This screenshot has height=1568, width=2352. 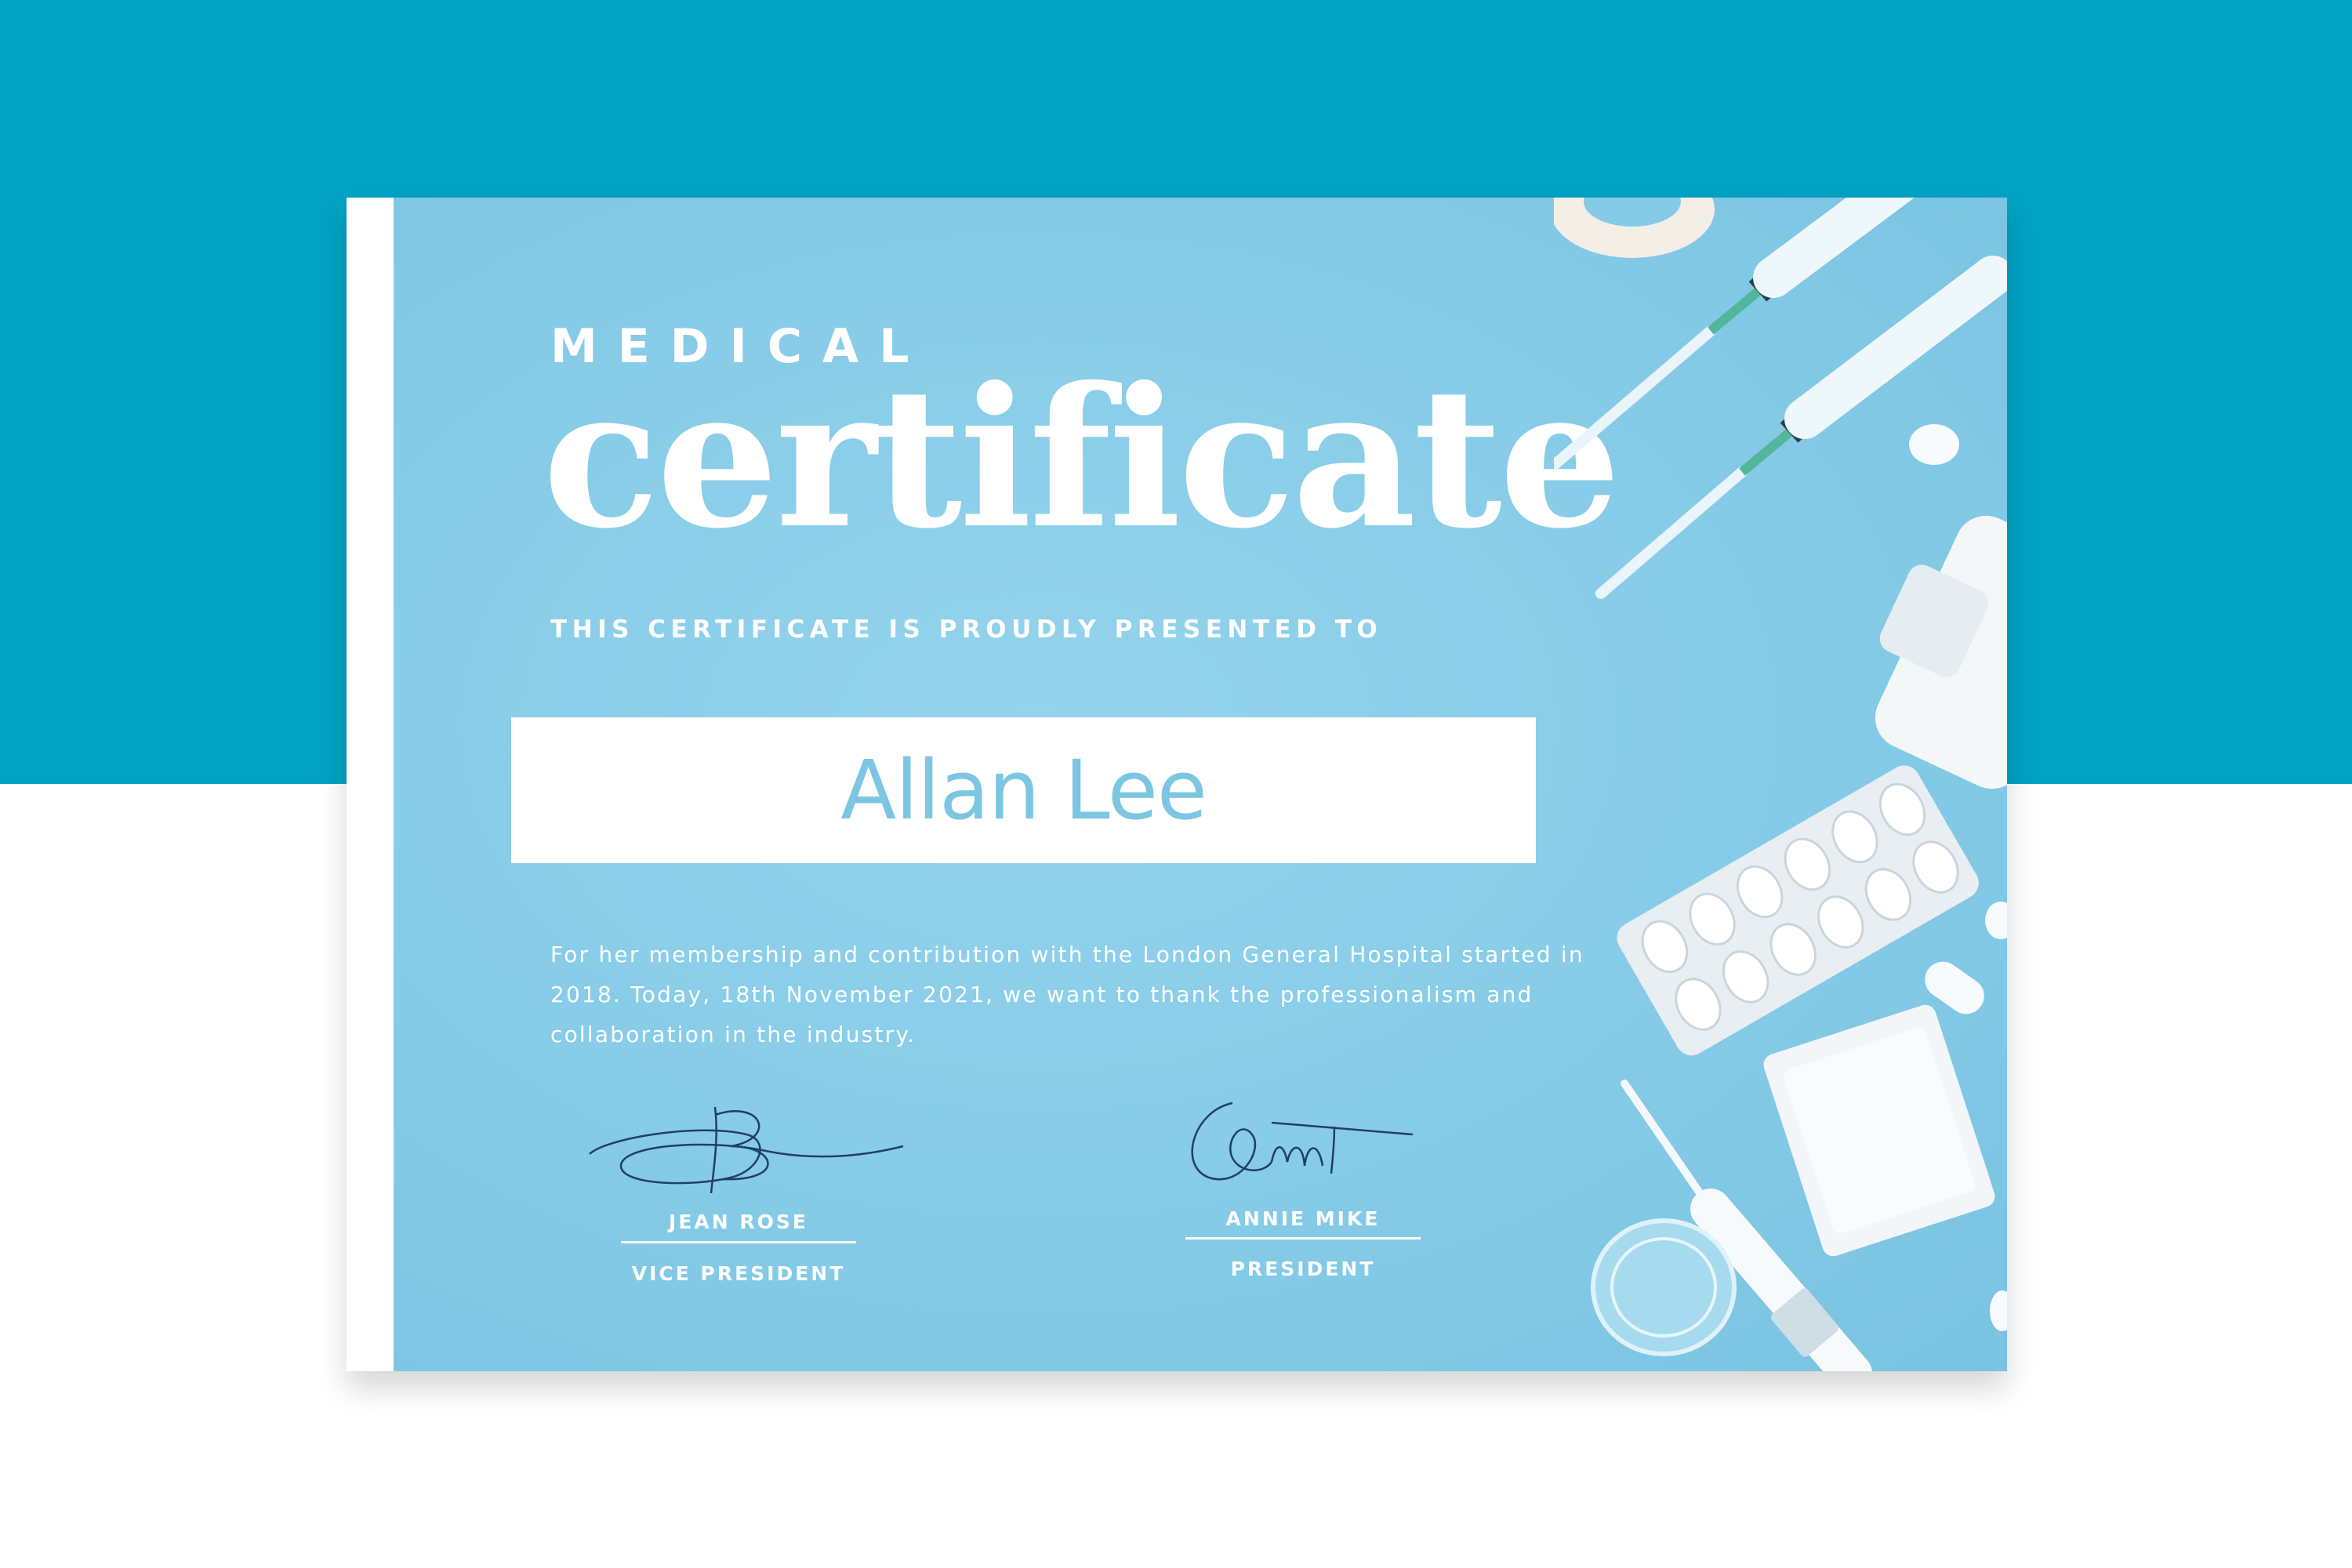 What do you see at coordinates (966, 629) in the screenshot?
I see `presented-to-label: THIS CERTIFICATE IS PROUDLY PRESENTED TO` at bounding box center [966, 629].